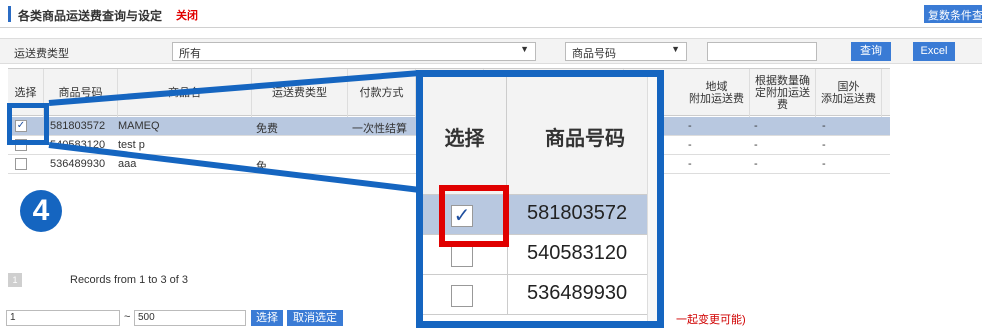 The width and height of the screenshot is (982, 330). What do you see at coordinates (577, 253) in the screenshot?
I see `zoom-product-no: 540583120` at bounding box center [577, 253].